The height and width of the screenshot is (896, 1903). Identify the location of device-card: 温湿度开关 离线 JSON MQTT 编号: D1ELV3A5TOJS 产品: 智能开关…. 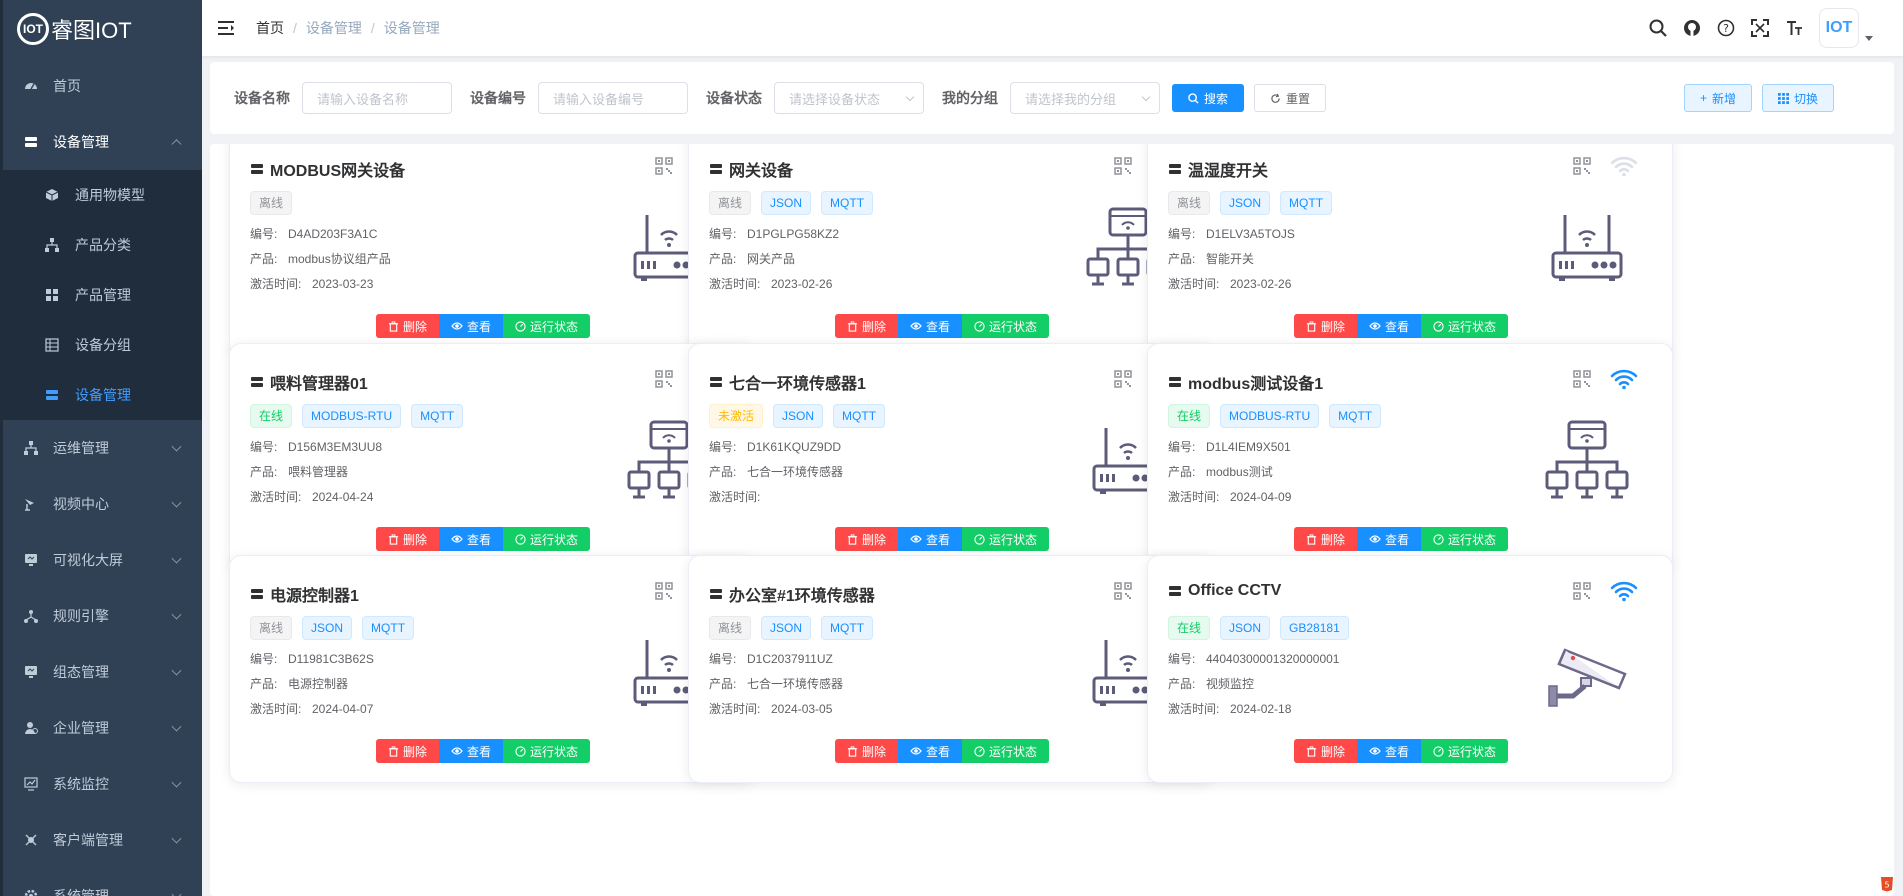
(1410, 251).